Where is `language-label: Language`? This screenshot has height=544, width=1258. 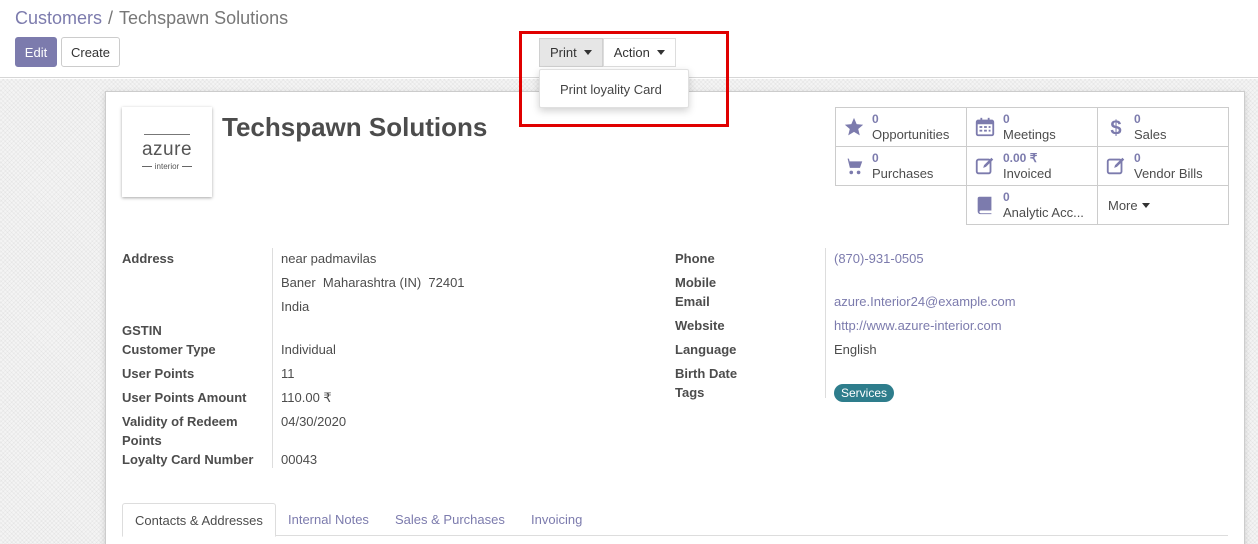 language-label: Language is located at coordinates (706, 349).